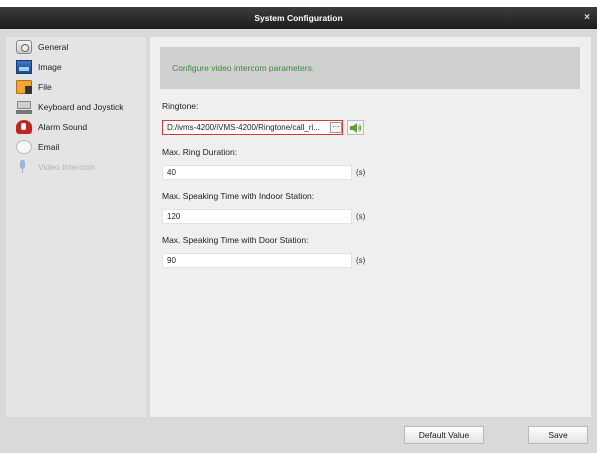  I want to click on speaker-icon, so click(356, 128).